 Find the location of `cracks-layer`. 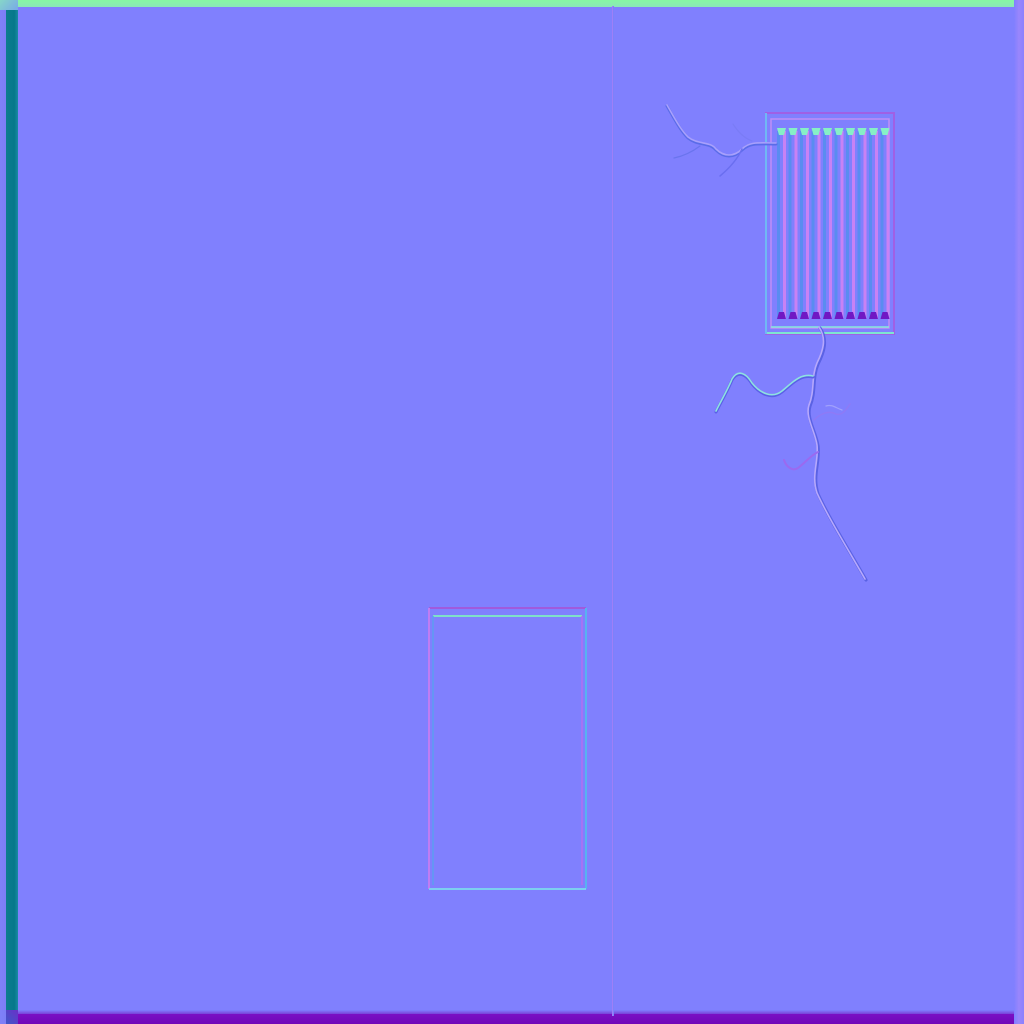

cracks-layer is located at coordinates (766, 343).